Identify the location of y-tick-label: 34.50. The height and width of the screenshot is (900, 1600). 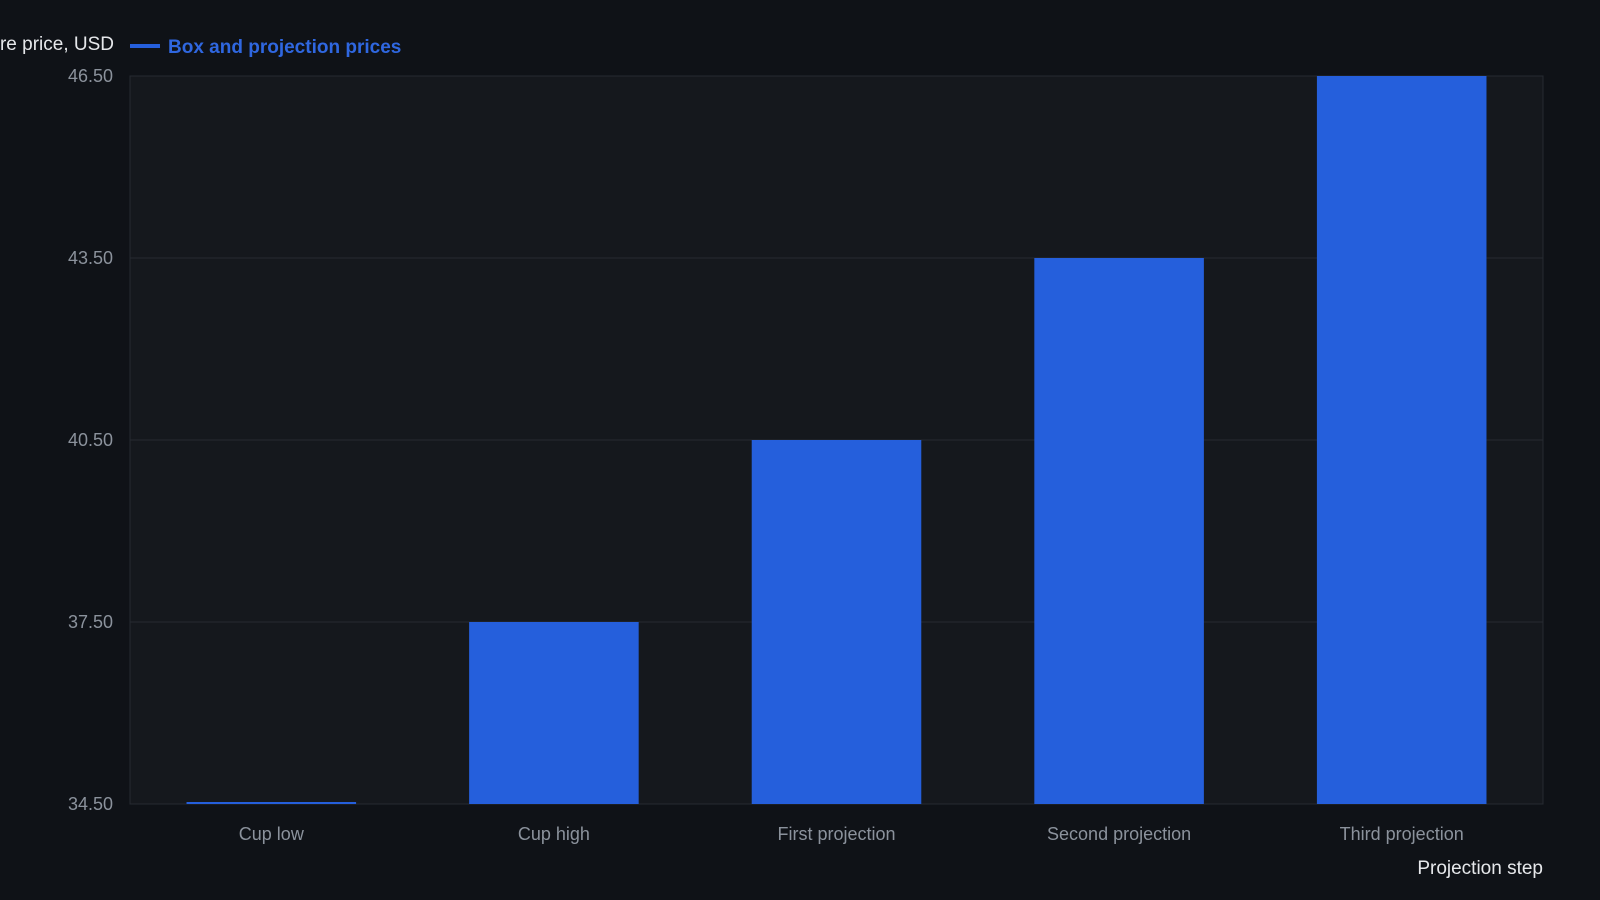
(90, 804).